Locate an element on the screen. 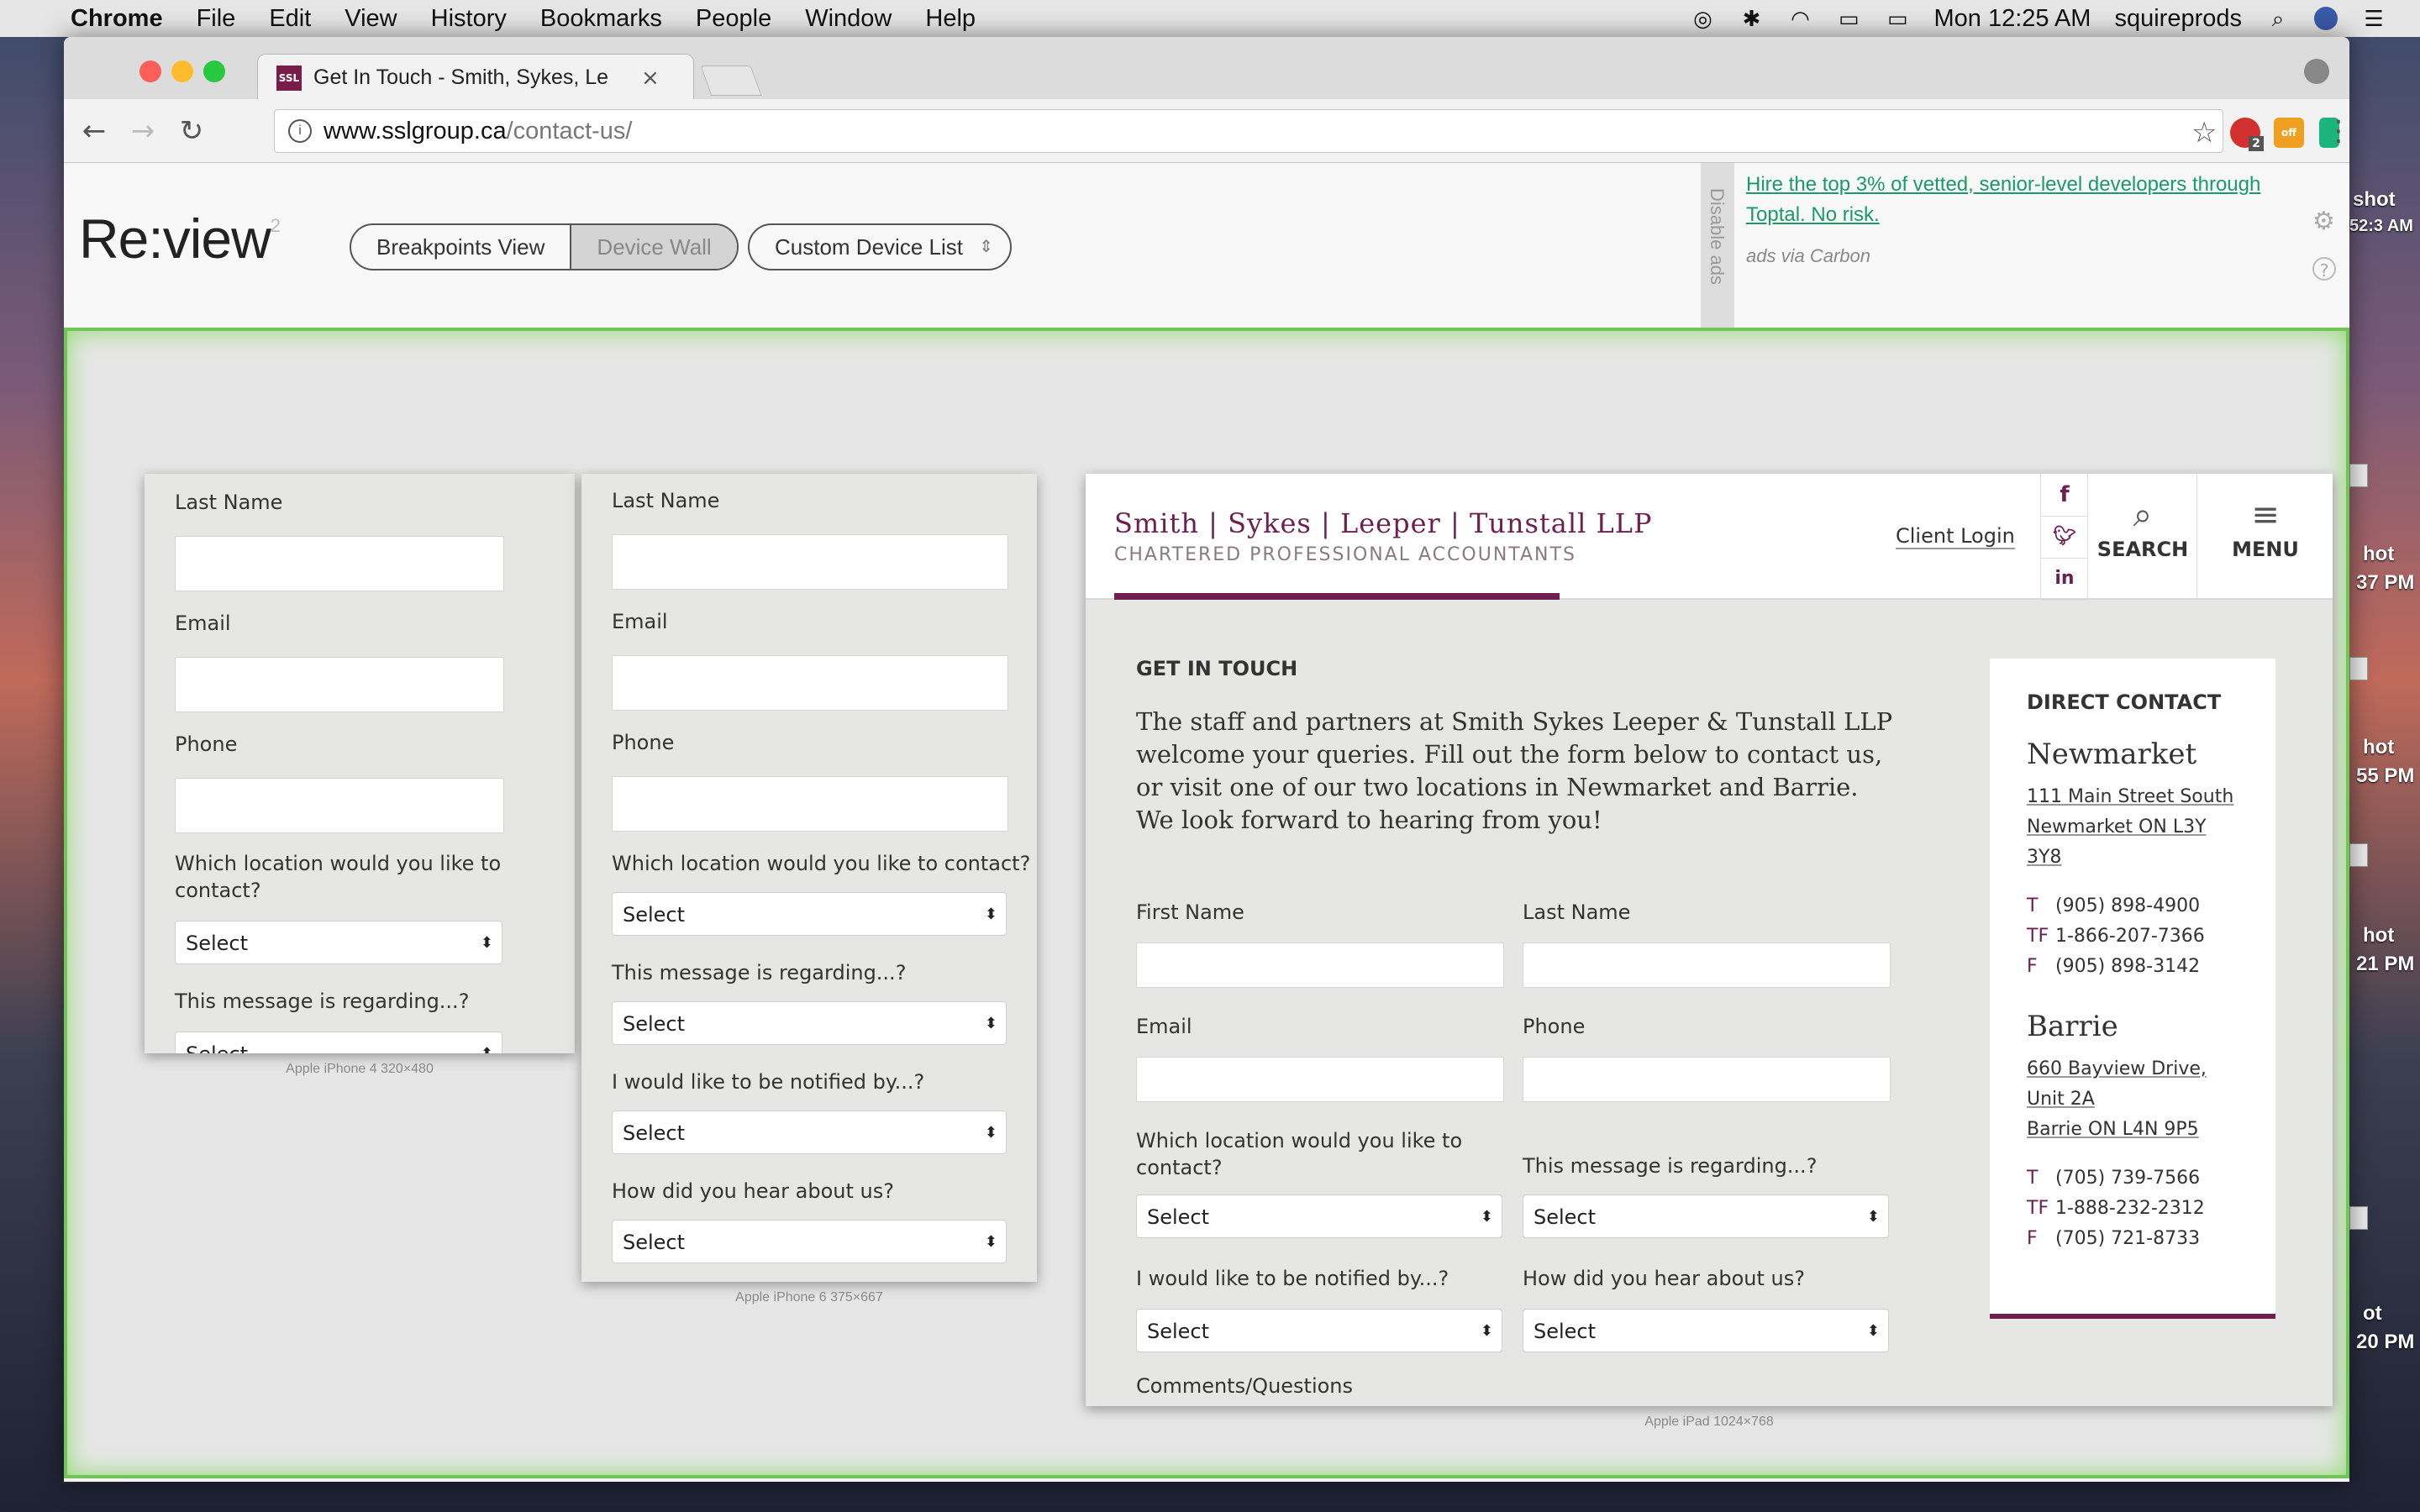 The width and height of the screenshot is (2420, 1512). menubar-clock: Mon 12:25 AM is located at coordinates (2012, 19).